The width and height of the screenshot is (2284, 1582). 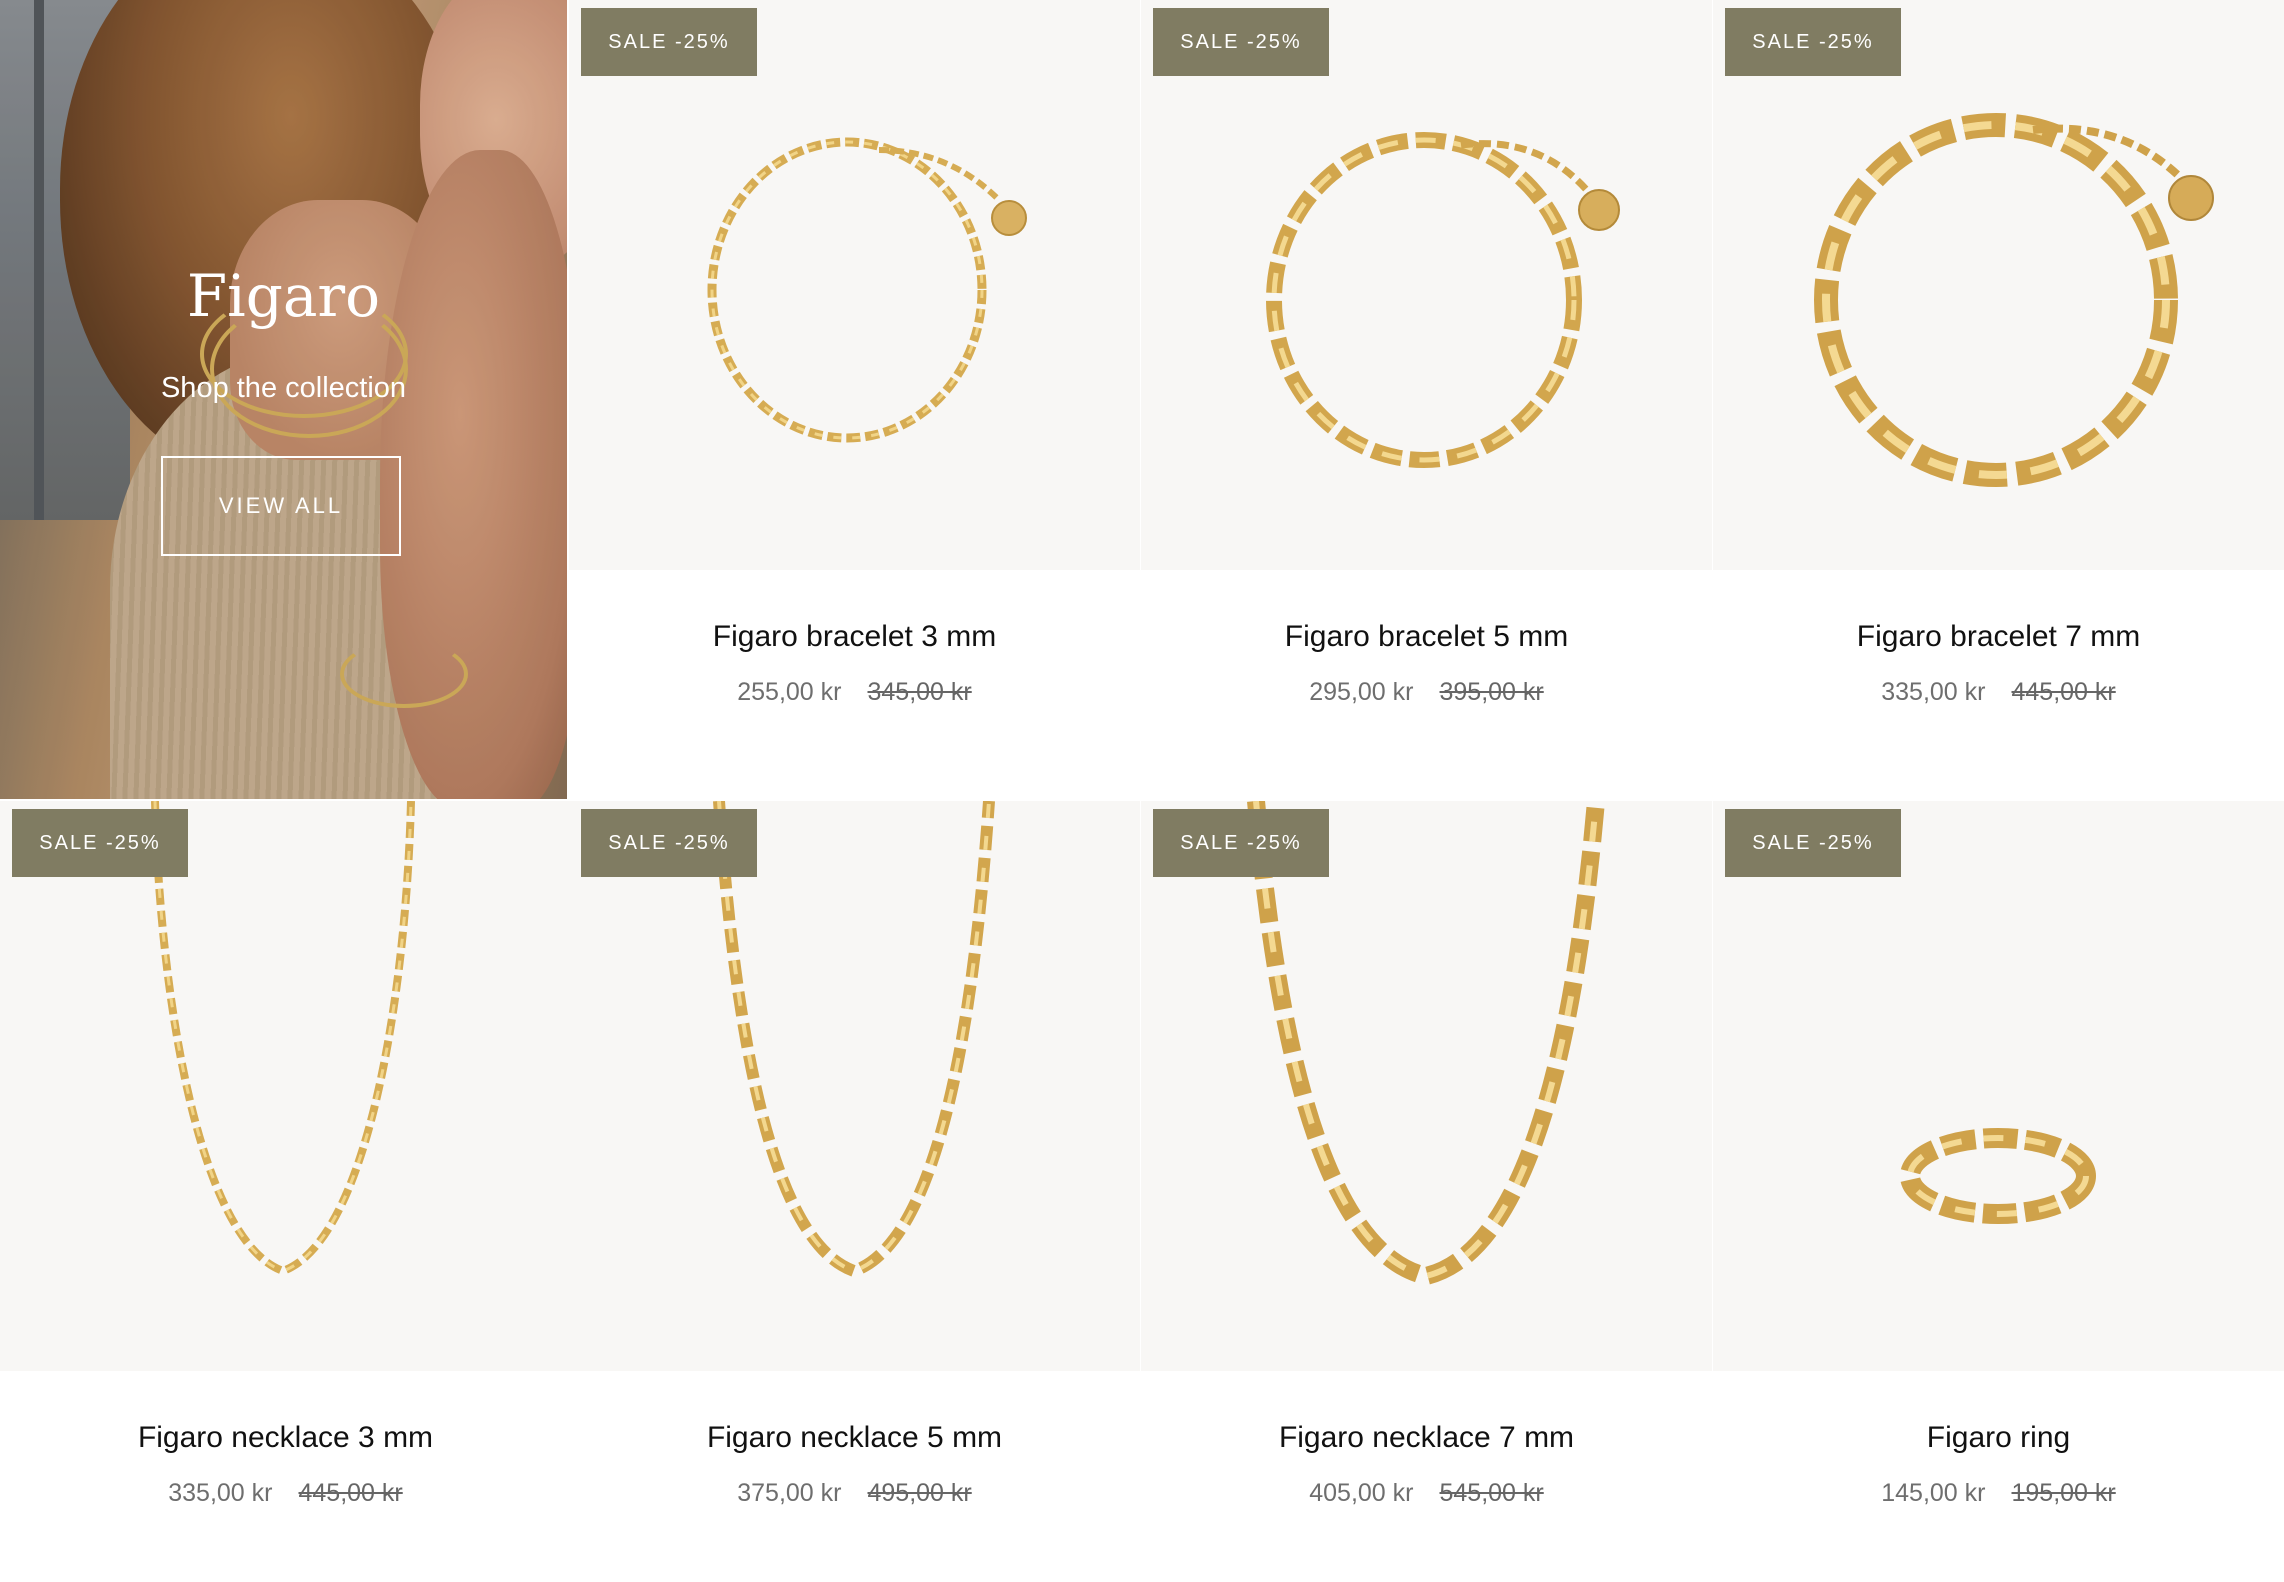 I want to click on original-price: 395,00 kr, so click(x=1491, y=692).